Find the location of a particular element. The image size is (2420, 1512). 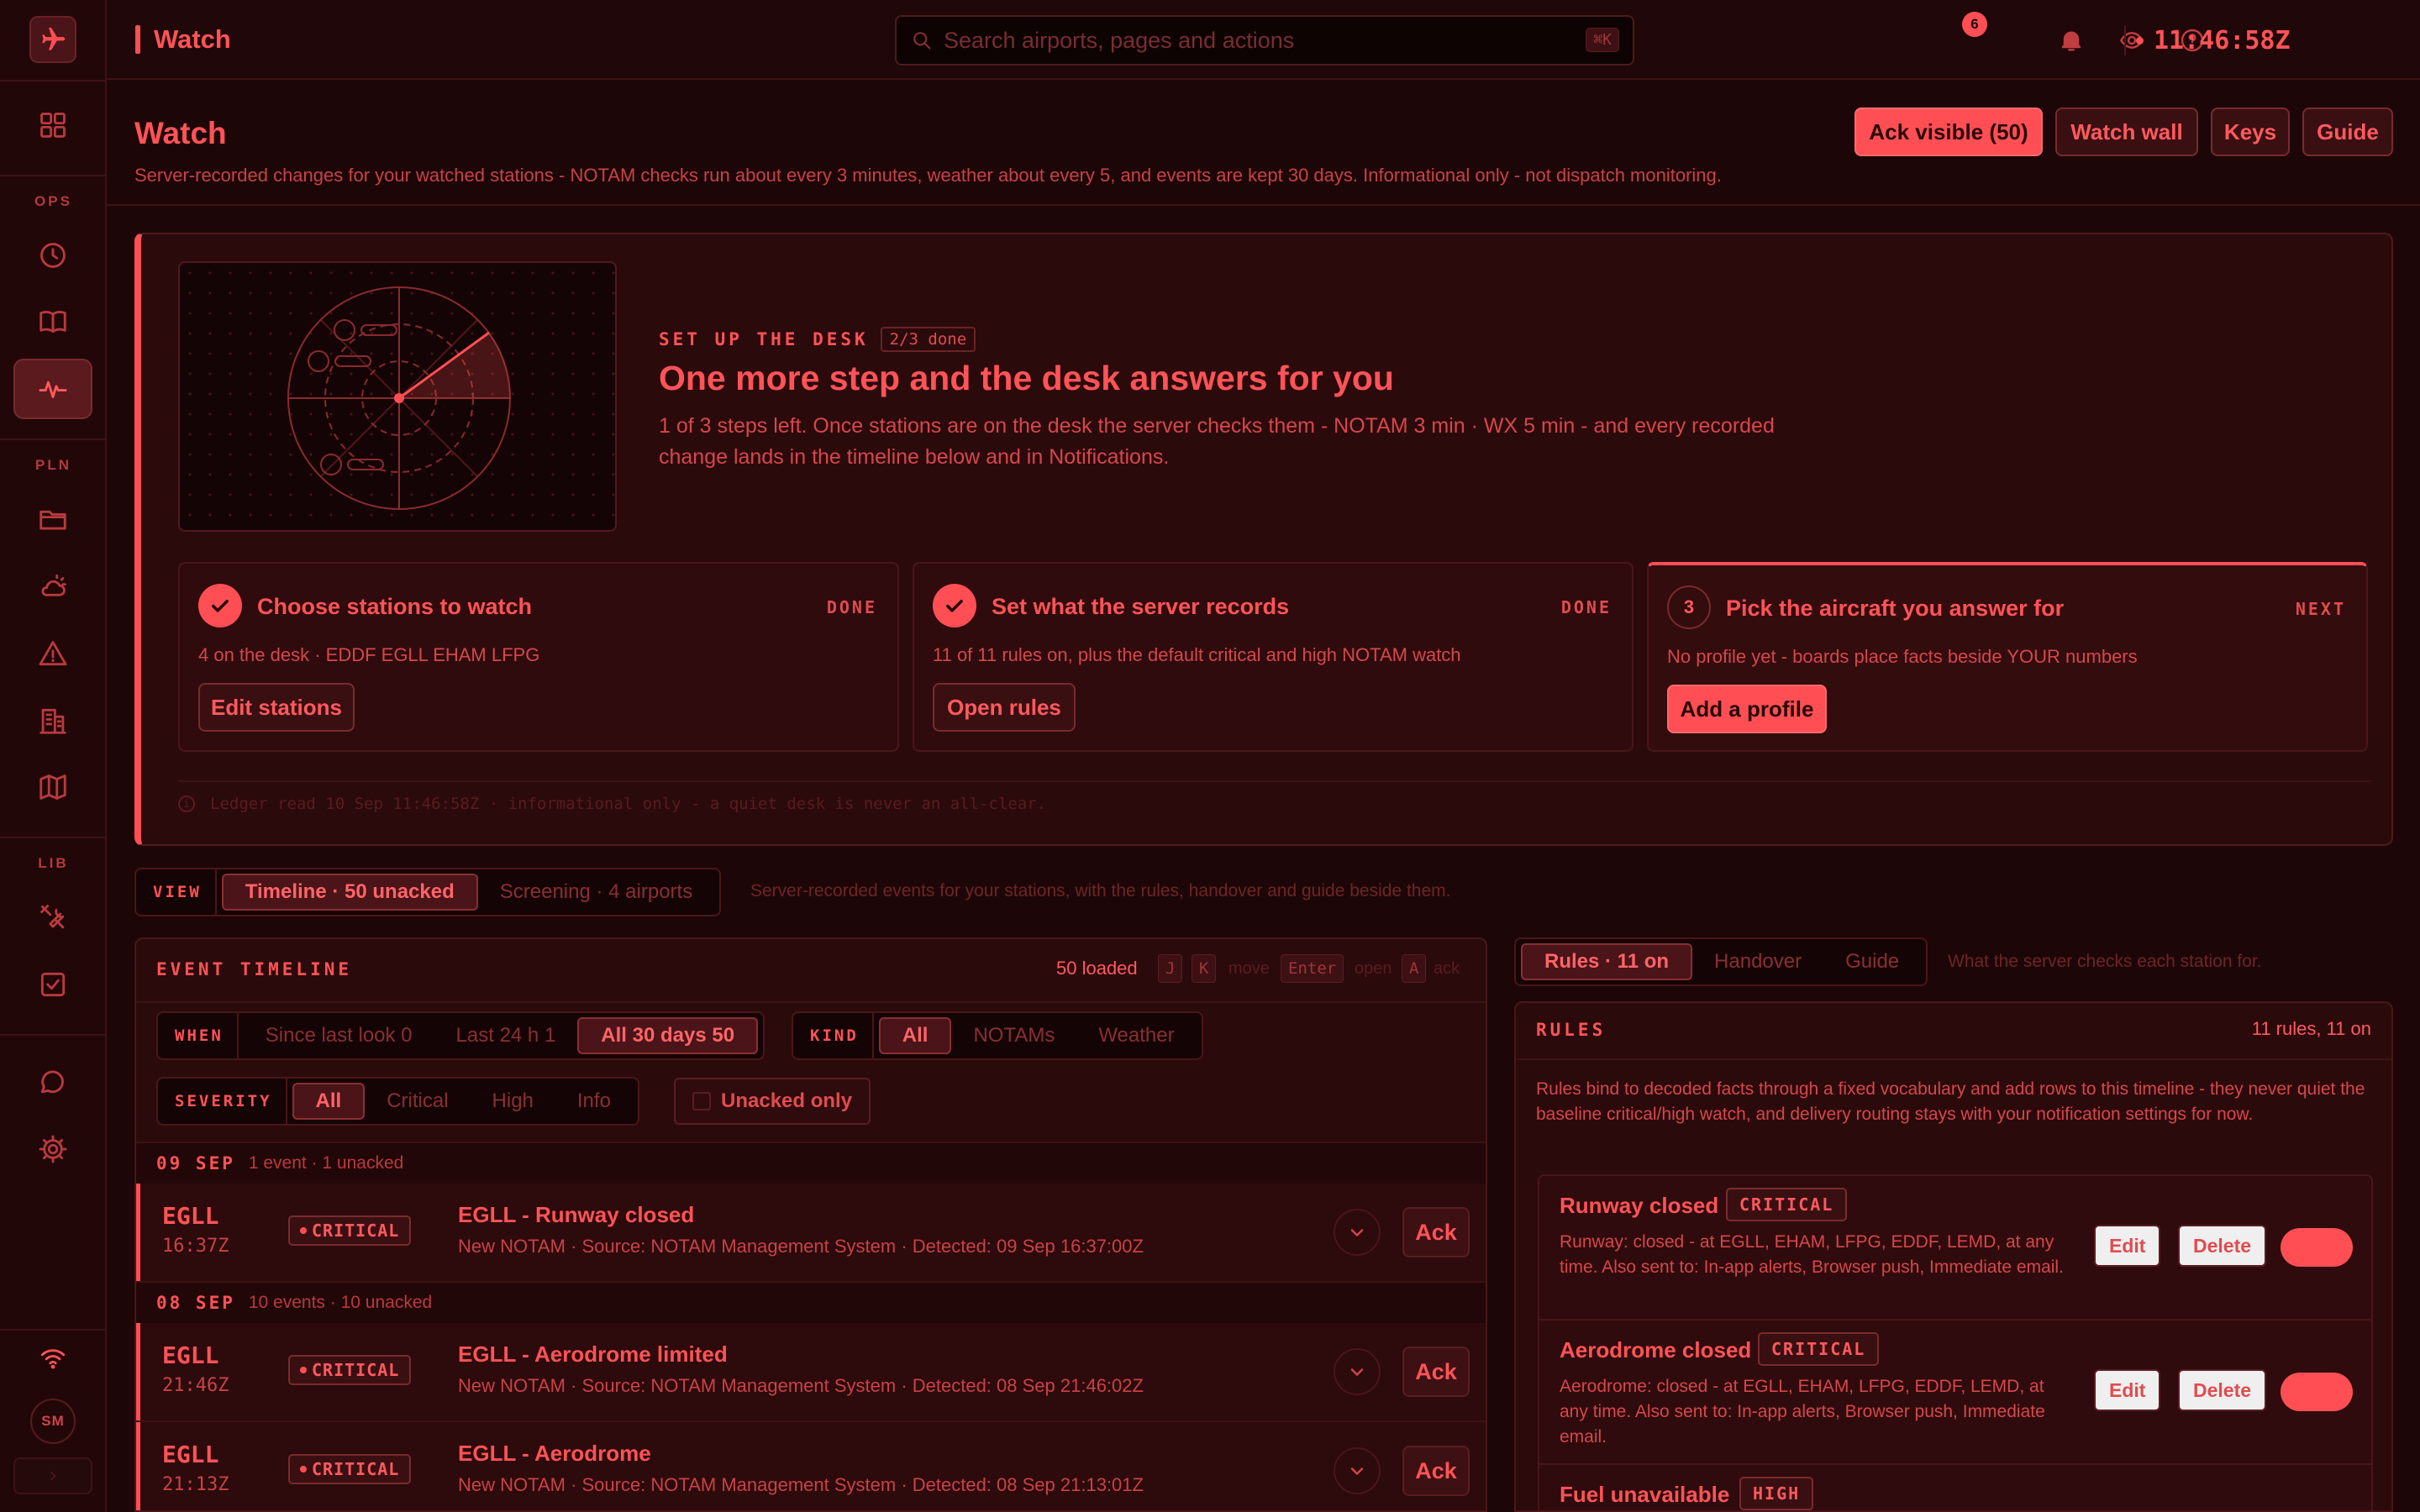

search-box: ⌘K is located at coordinates (1264, 40).